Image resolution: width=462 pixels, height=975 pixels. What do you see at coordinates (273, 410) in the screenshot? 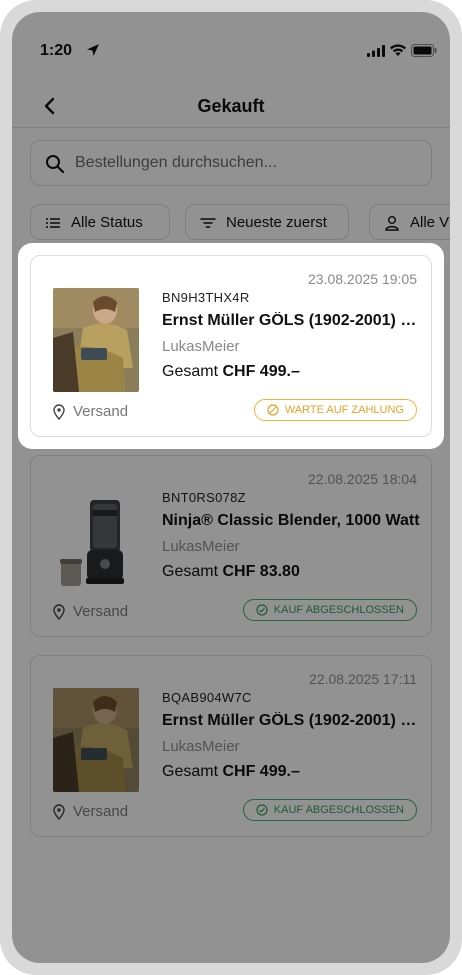
I see `clock-circle-icon` at bounding box center [273, 410].